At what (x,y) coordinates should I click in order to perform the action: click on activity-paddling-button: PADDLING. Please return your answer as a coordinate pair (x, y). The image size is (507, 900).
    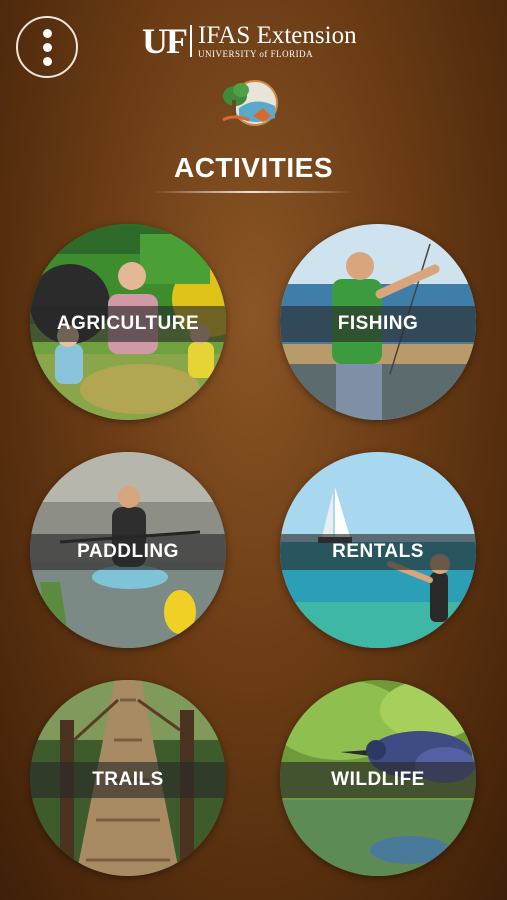
    Looking at the image, I should click on (128, 550).